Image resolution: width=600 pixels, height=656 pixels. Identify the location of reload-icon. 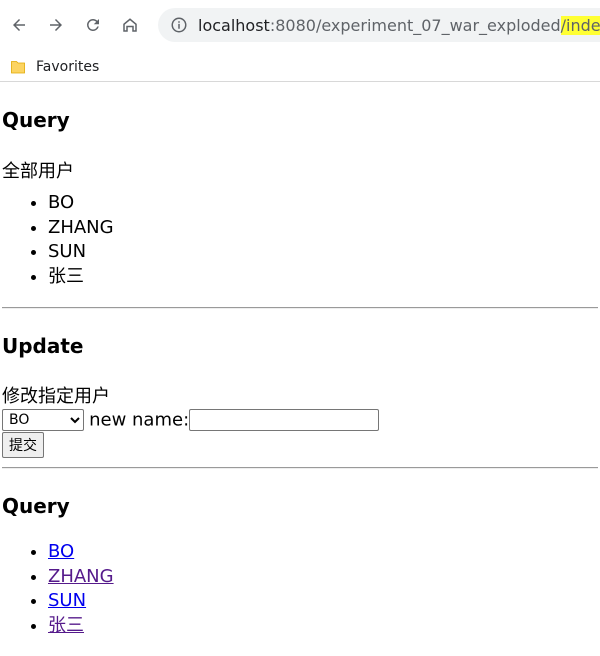
(93, 24).